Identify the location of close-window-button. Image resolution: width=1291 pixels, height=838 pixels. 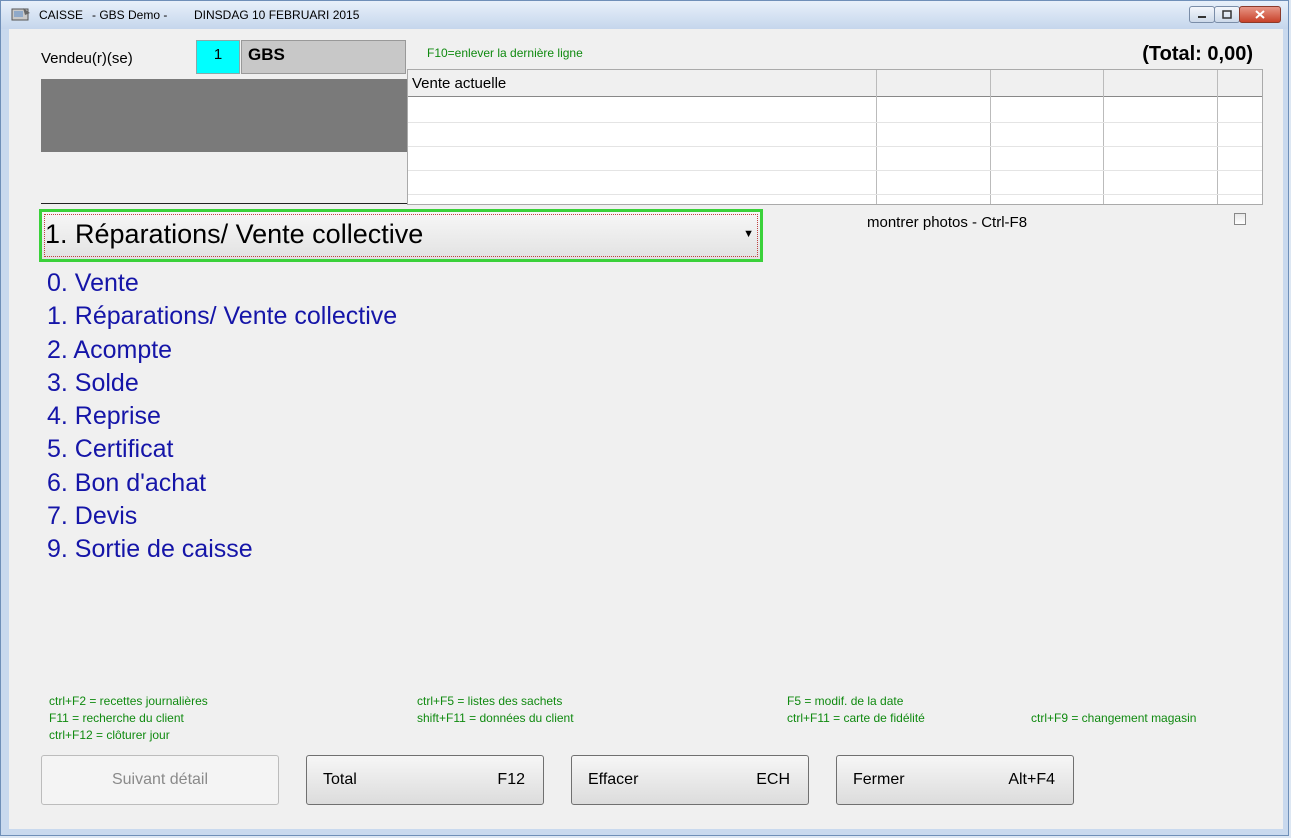
(1260, 14).